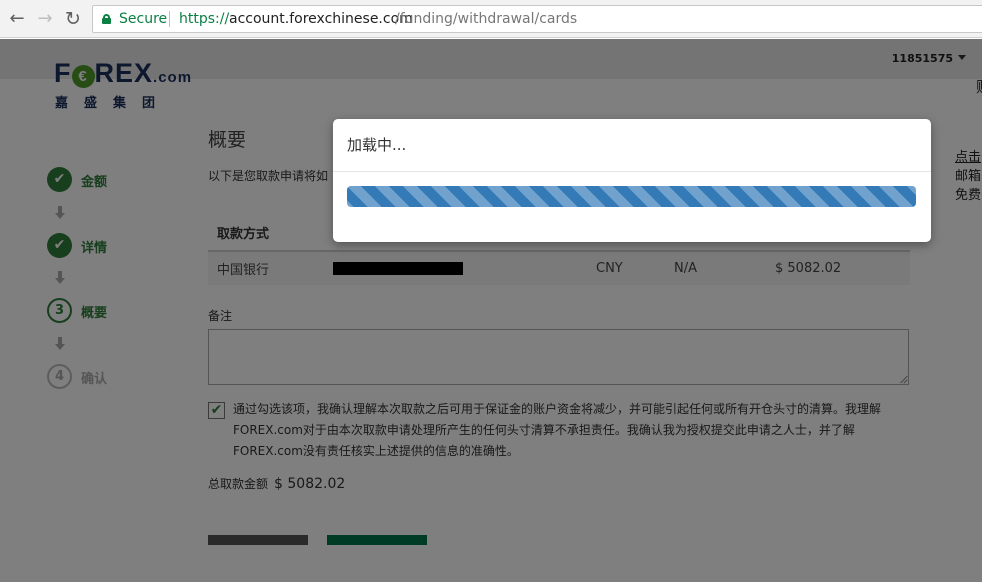 Image resolution: width=982 pixels, height=582 pixels. I want to click on omnibox-divider, so click(169, 19).